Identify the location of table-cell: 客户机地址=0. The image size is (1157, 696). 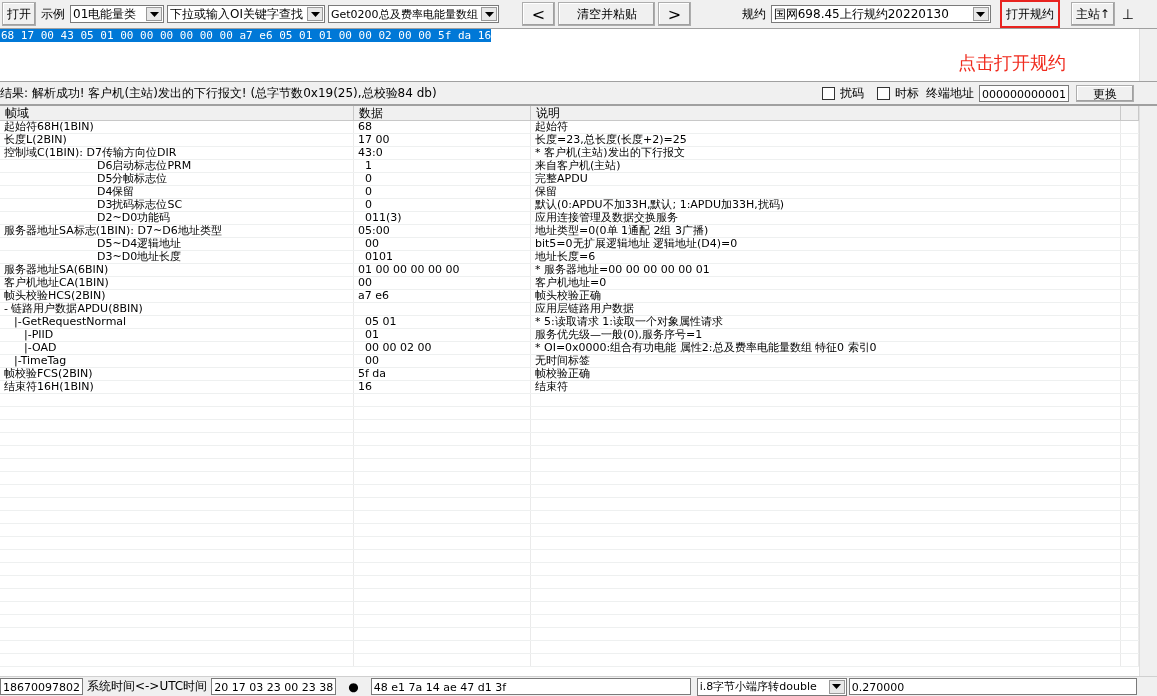
(571, 282).